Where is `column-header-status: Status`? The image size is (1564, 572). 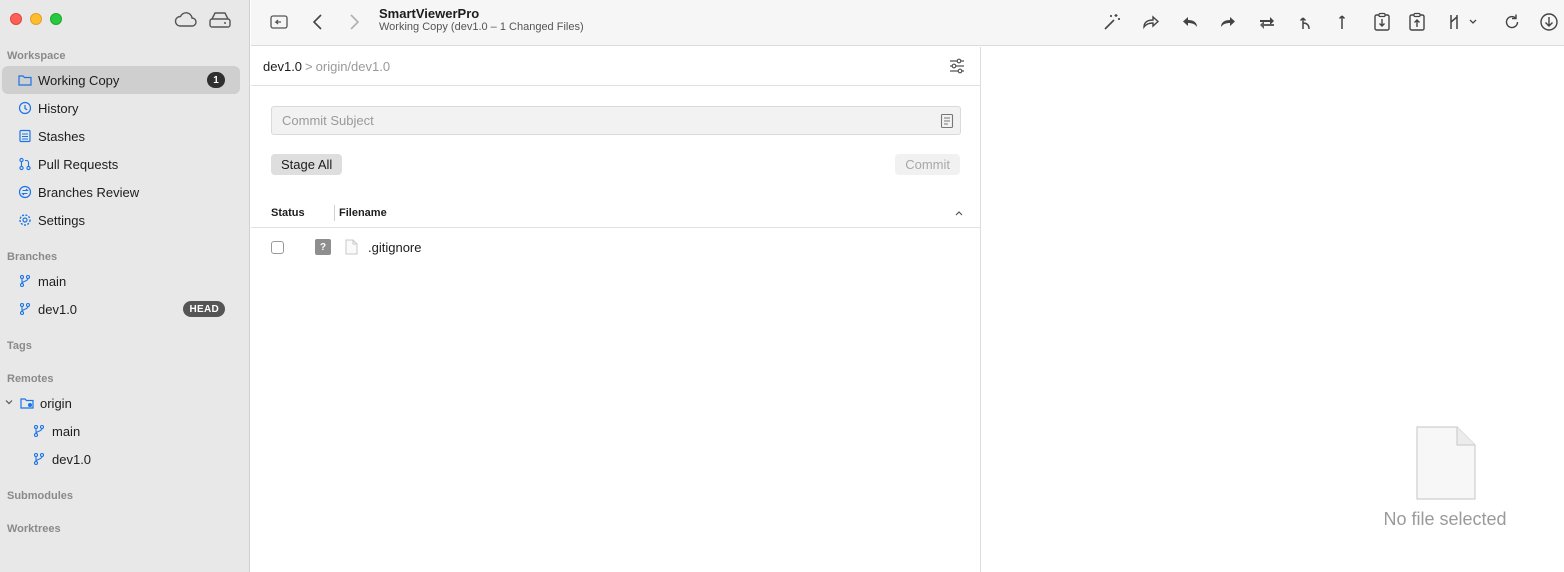 column-header-status: Status is located at coordinates (288, 213).